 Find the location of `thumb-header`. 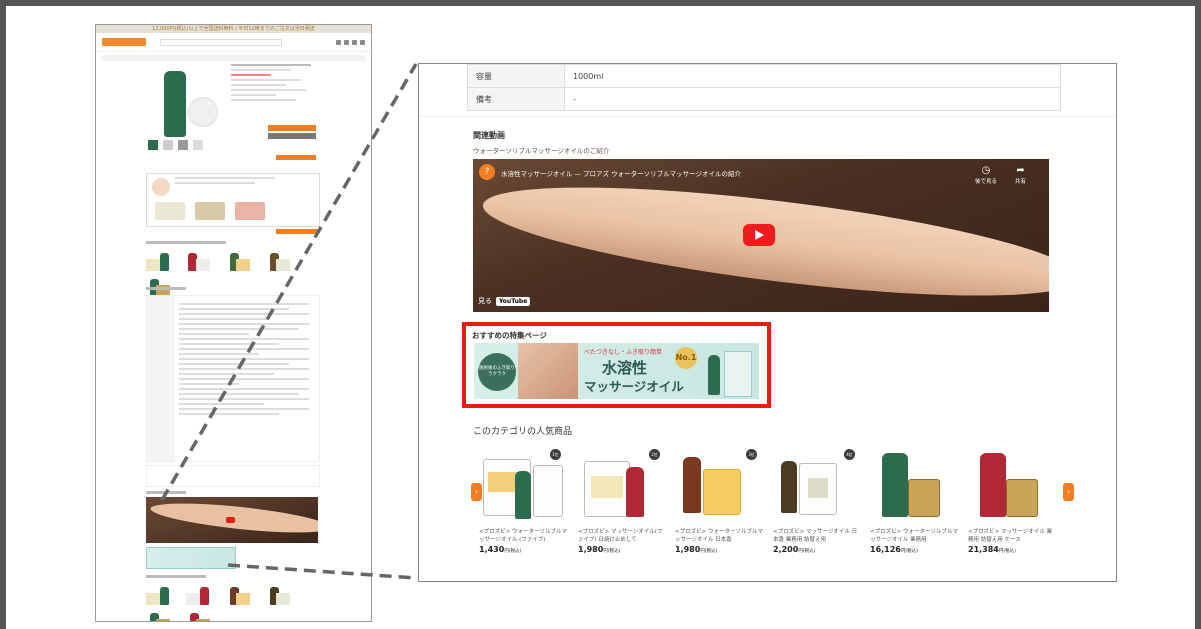

thumb-header is located at coordinates (233, 42).